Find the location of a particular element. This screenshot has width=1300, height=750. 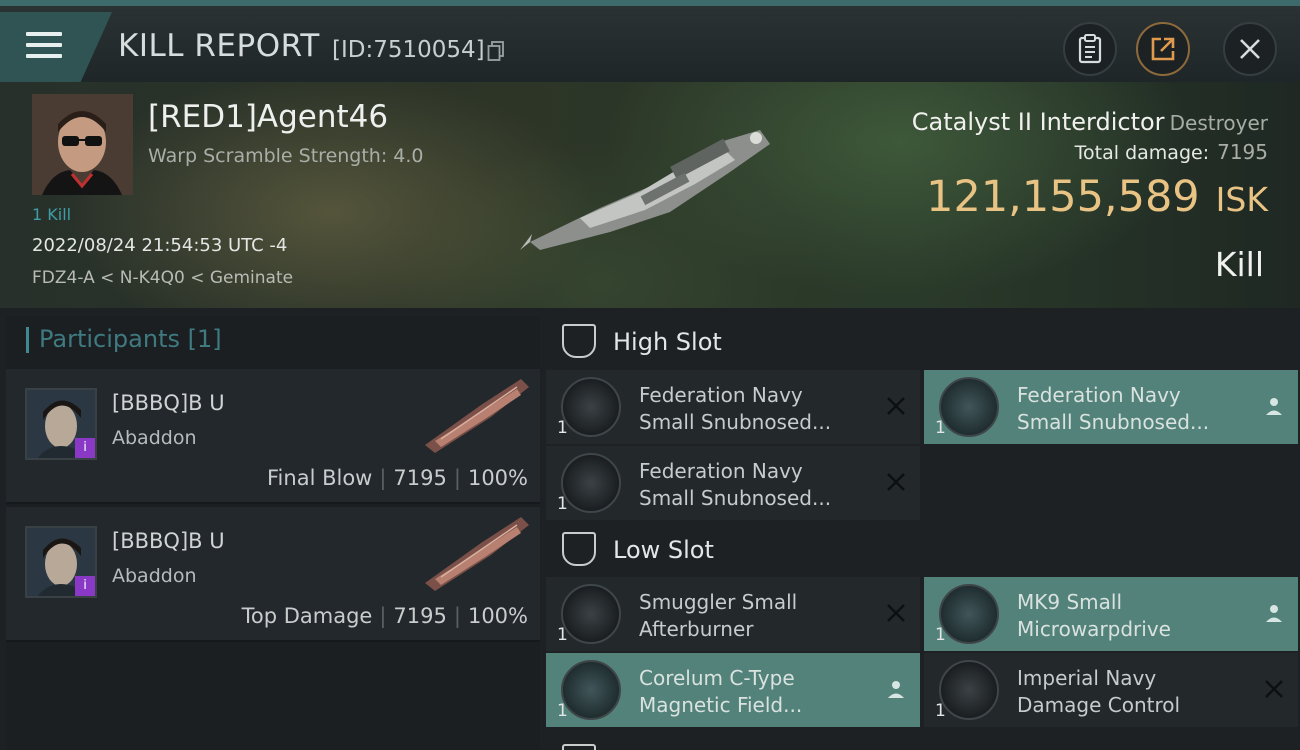

menu-button is located at coordinates (56, 47).